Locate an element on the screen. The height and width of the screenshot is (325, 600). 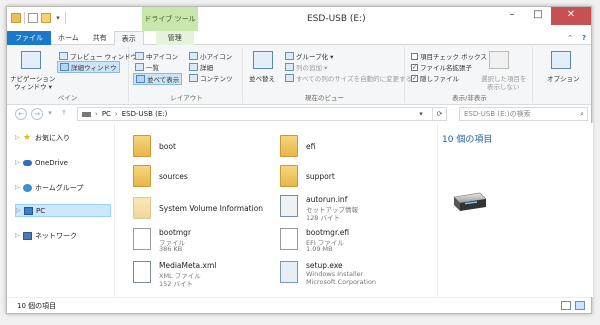
list-button: 一覧 is located at coordinates (147, 67).